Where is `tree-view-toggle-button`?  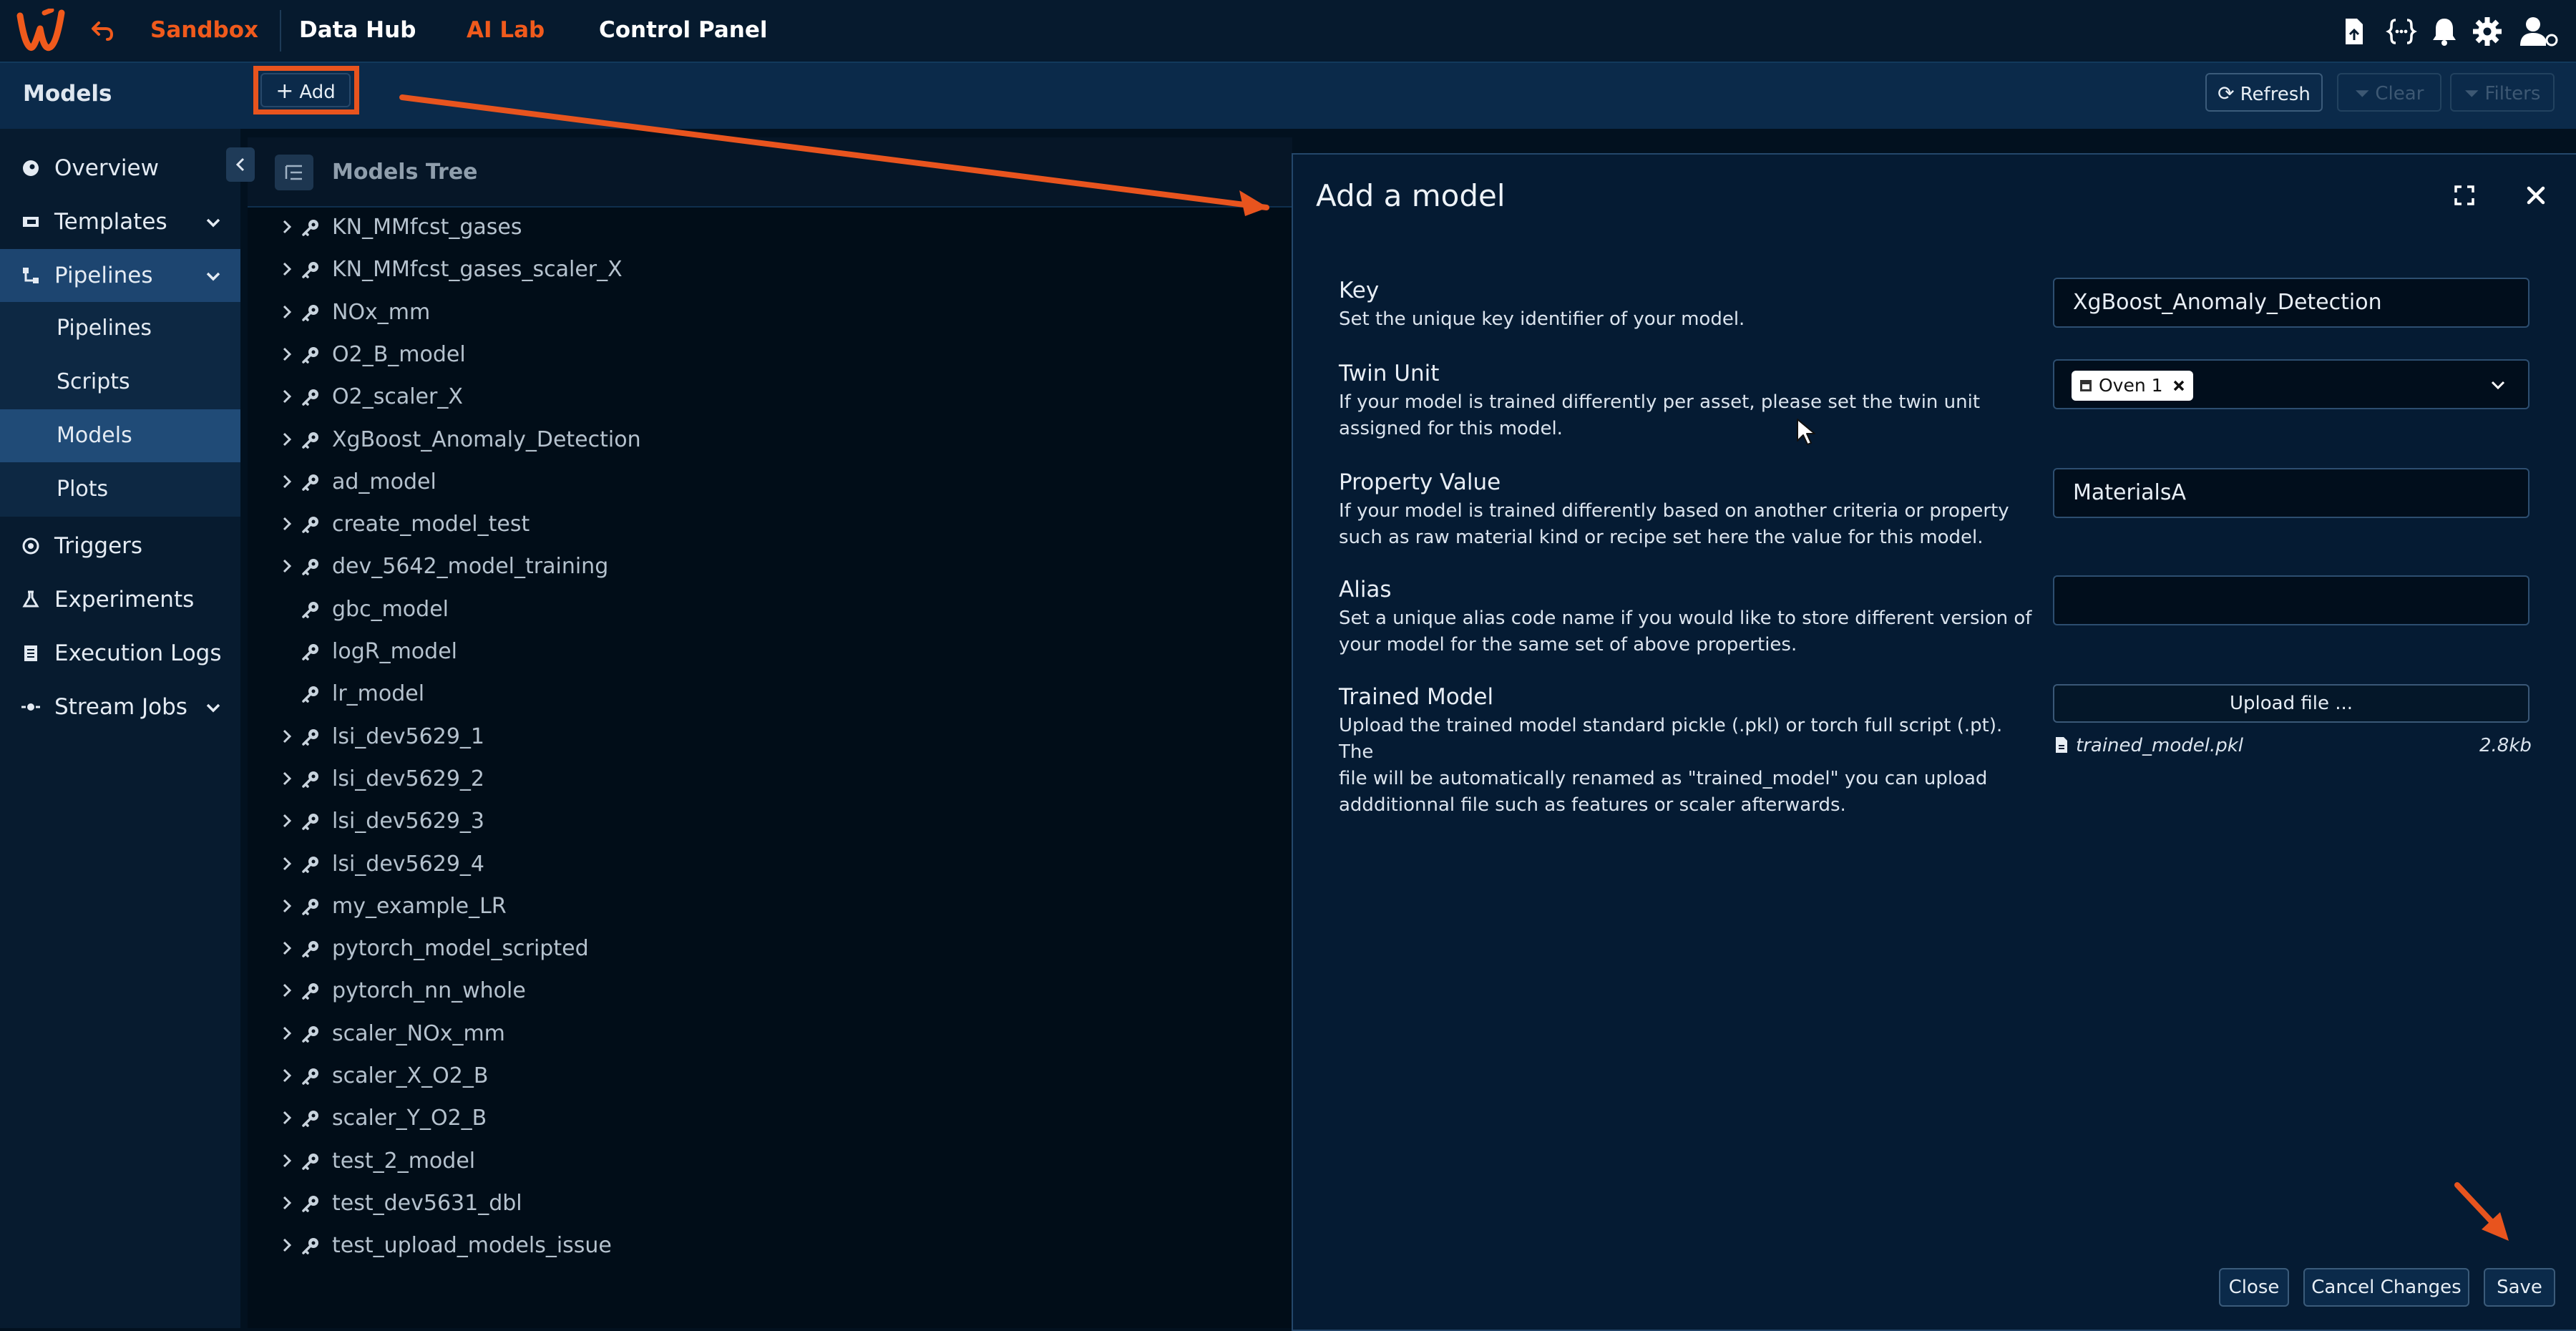
tree-view-toggle-button is located at coordinates (294, 172).